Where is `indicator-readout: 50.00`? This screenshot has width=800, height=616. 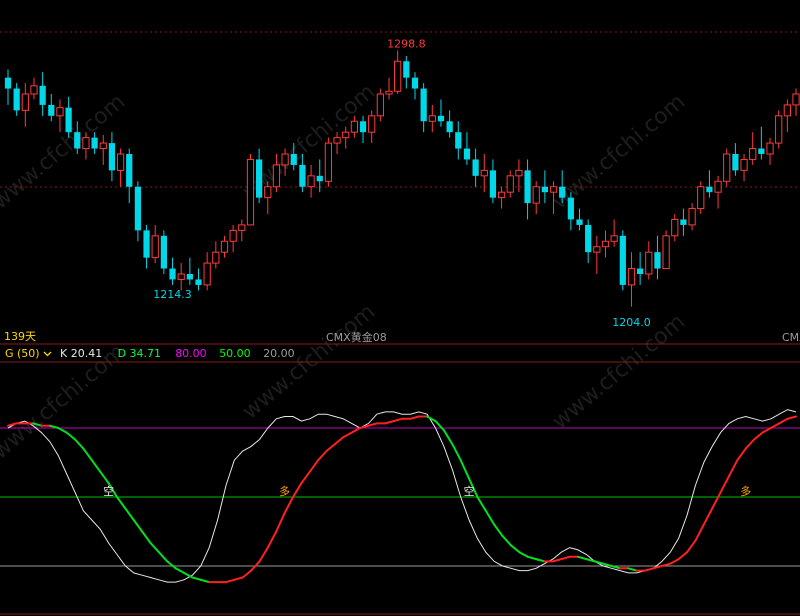
indicator-readout: 50.00 is located at coordinates (235, 353).